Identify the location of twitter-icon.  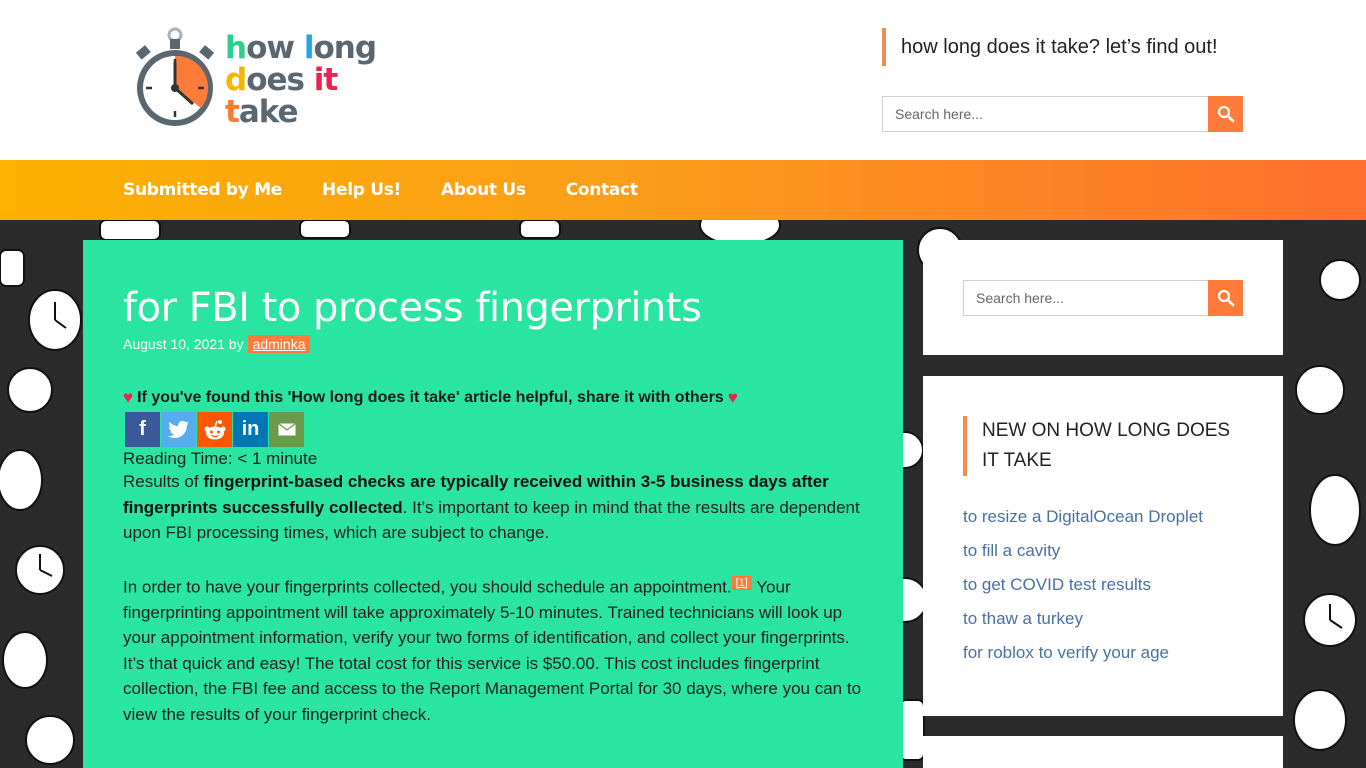
(178, 429).